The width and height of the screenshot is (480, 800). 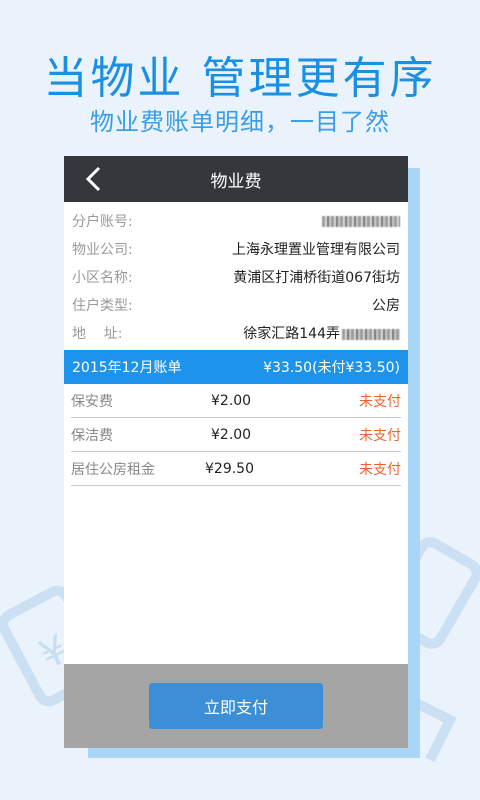 I want to click on info-label: 分户账号:, so click(x=102, y=222).